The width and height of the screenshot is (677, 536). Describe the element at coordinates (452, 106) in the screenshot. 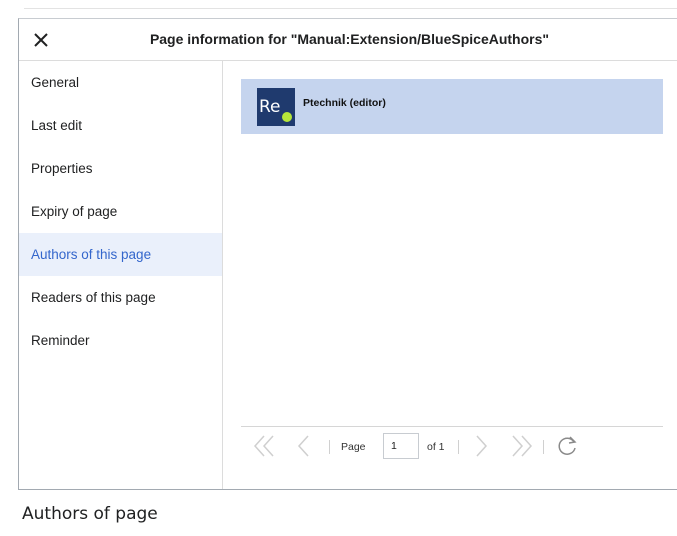

I see `author-list-item: Re Ptechnik (editor)` at that location.